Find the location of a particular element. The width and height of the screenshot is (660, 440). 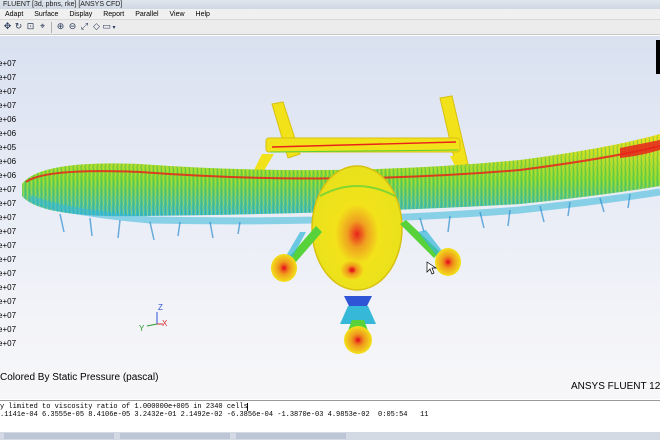

menu-display: Display is located at coordinates (80, 14).